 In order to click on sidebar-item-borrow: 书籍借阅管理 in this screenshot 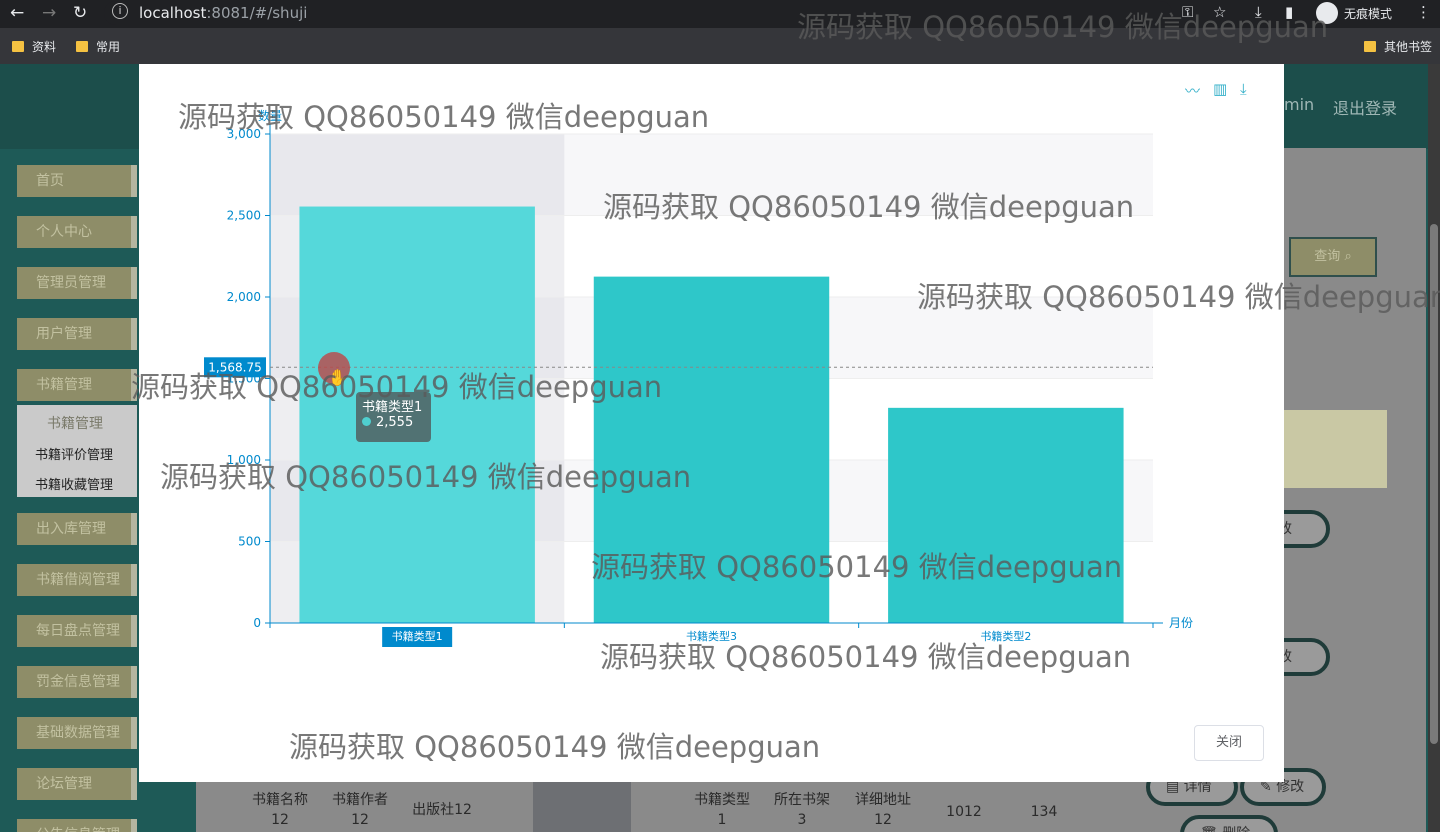, I will do `click(77, 580)`.